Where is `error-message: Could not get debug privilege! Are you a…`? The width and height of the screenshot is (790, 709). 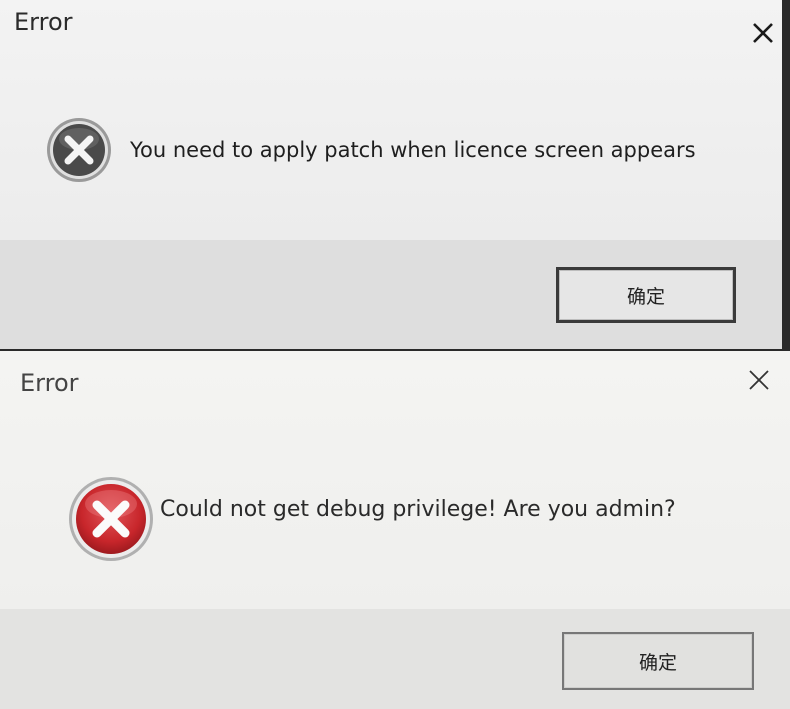 error-message: Could not get debug privilege! Are you a… is located at coordinates (418, 509).